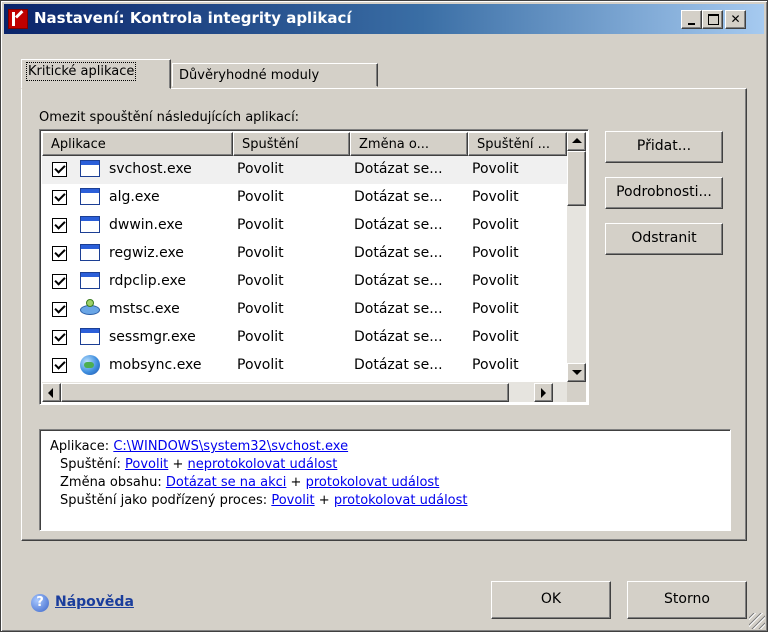 This screenshot has height=634, width=770. What do you see at coordinates (94, 602) in the screenshot?
I see `help-link: Nápověda` at bounding box center [94, 602].